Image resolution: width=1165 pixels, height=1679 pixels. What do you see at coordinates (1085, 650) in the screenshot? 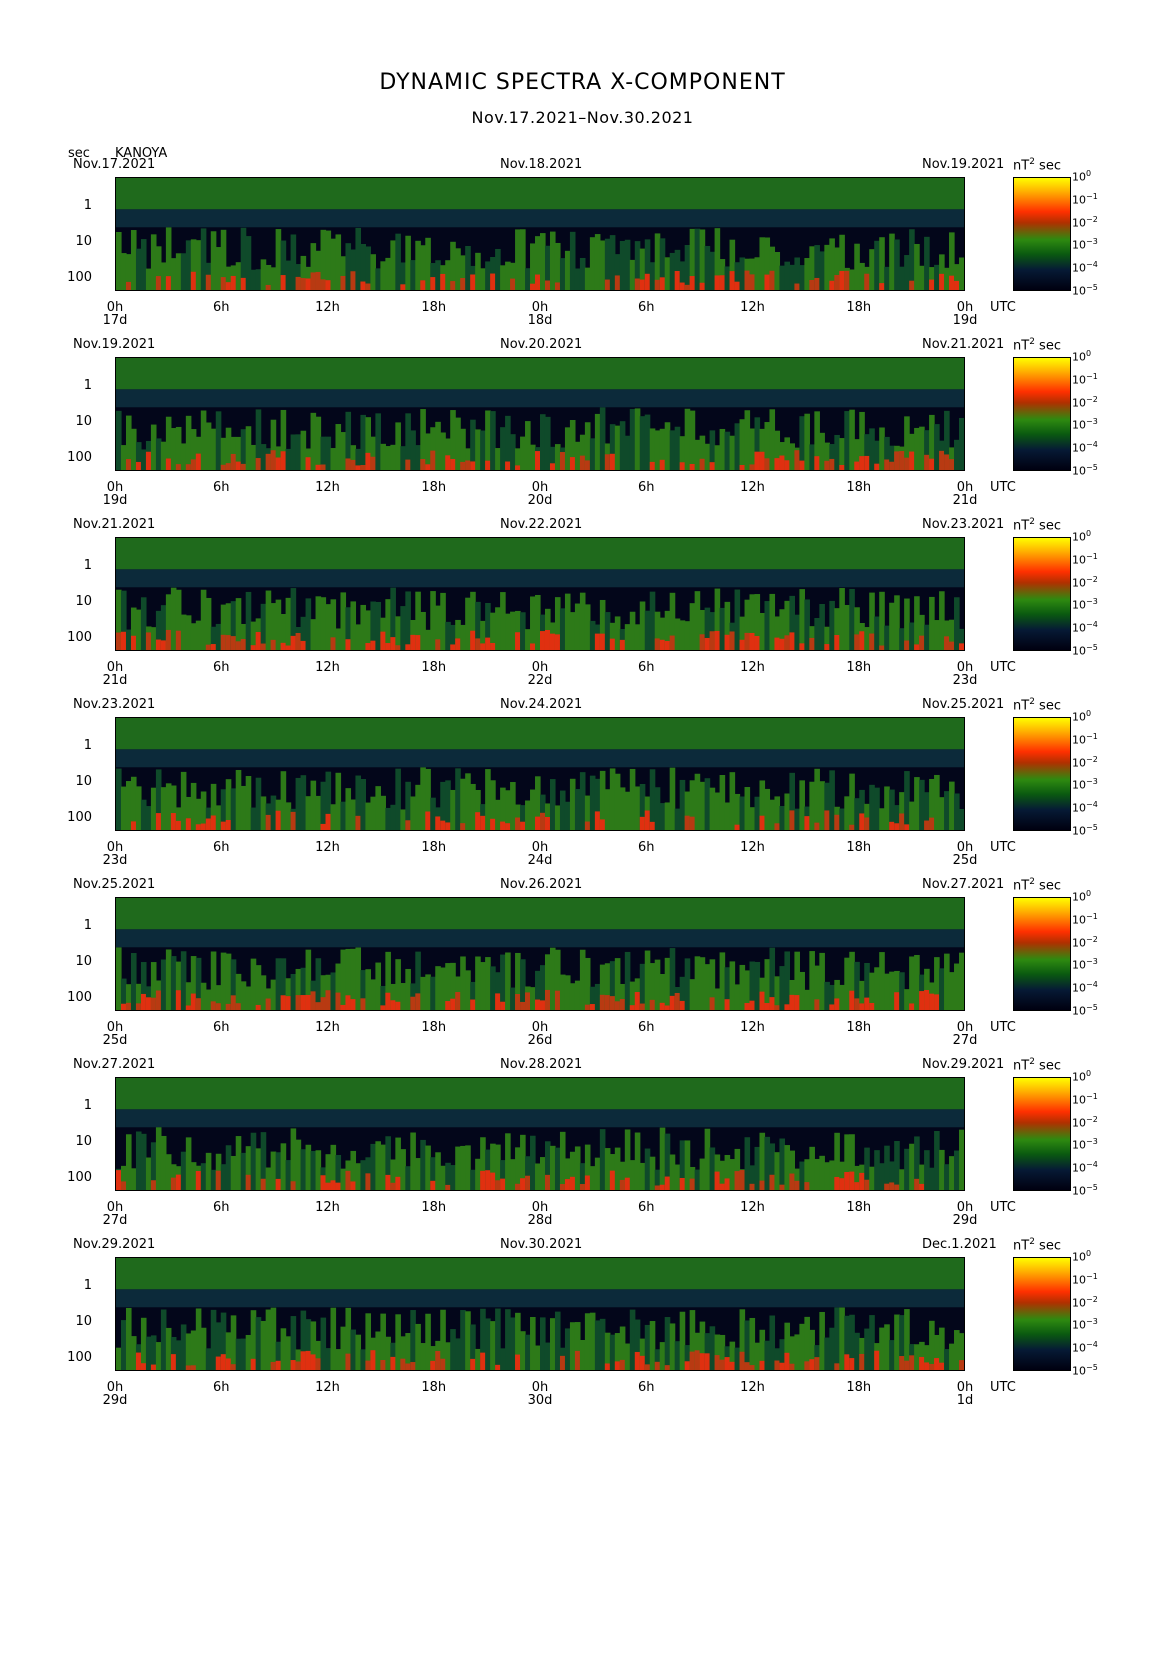
I see `colorbar-tick-label: 10−5` at bounding box center [1085, 650].